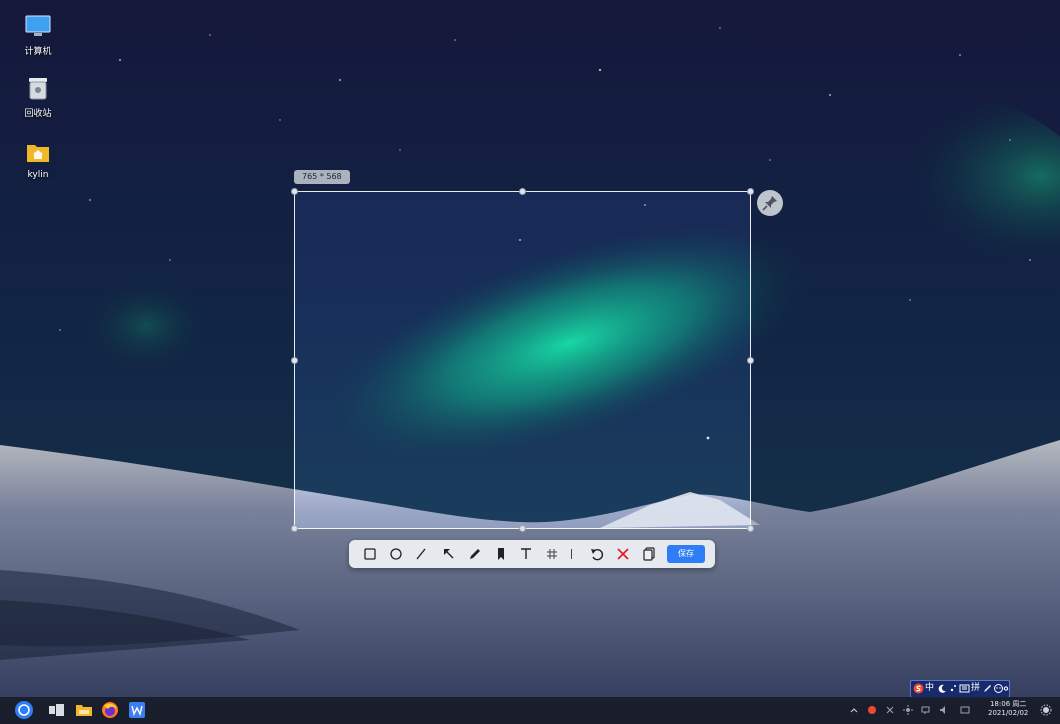 This screenshot has width=1060, height=724. Describe the element at coordinates (1046, 710) in the screenshot. I see `night-mode-icon` at that location.